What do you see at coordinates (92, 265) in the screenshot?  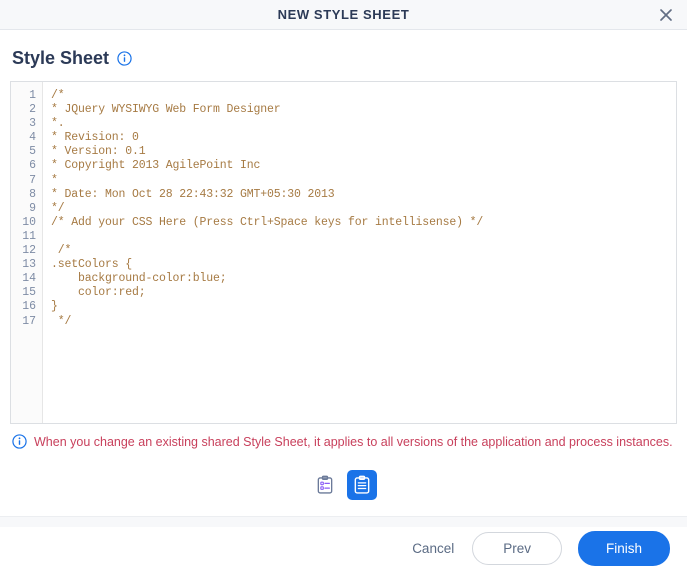 I see `code-line: .setColors {` at bounding box center [92, 265].